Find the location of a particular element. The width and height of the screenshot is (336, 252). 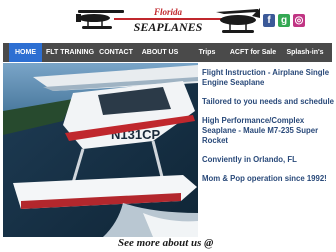

nav-flt-training: FLT TRAINING is located at coordinates (70, 52).